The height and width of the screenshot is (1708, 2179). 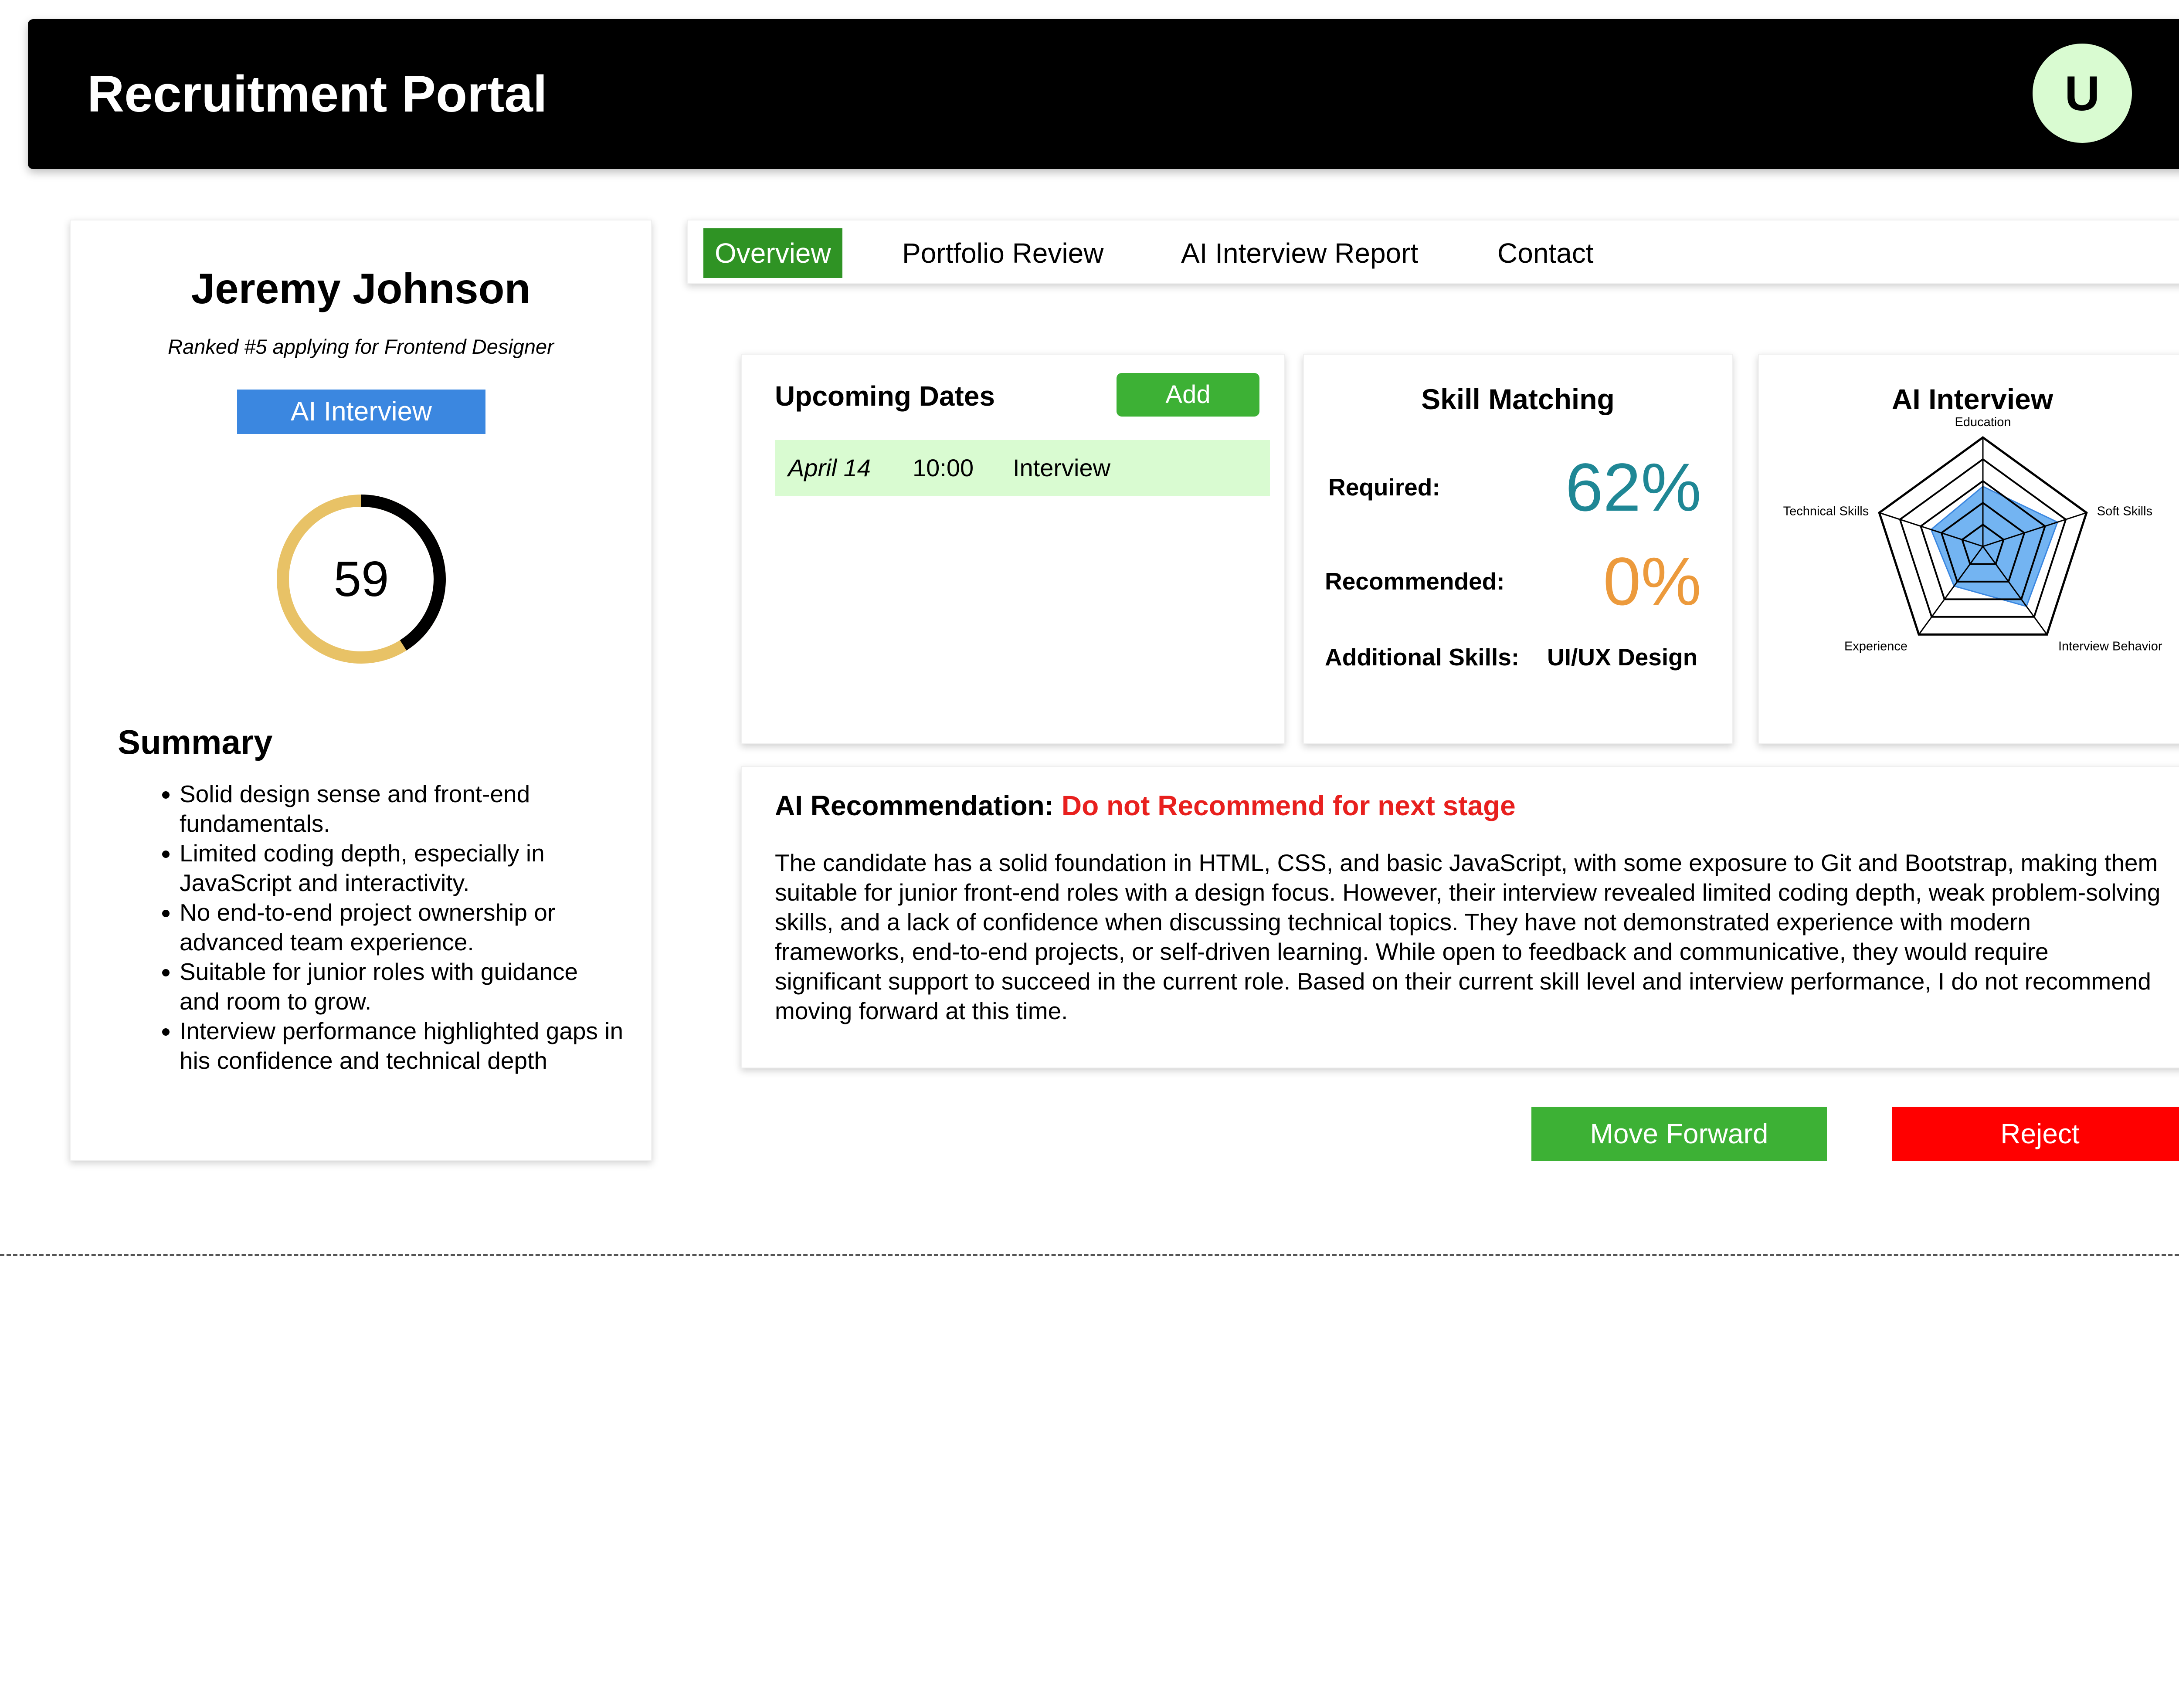 I want to click on radar-title: AI Interview, so click(x=1972, y=399).